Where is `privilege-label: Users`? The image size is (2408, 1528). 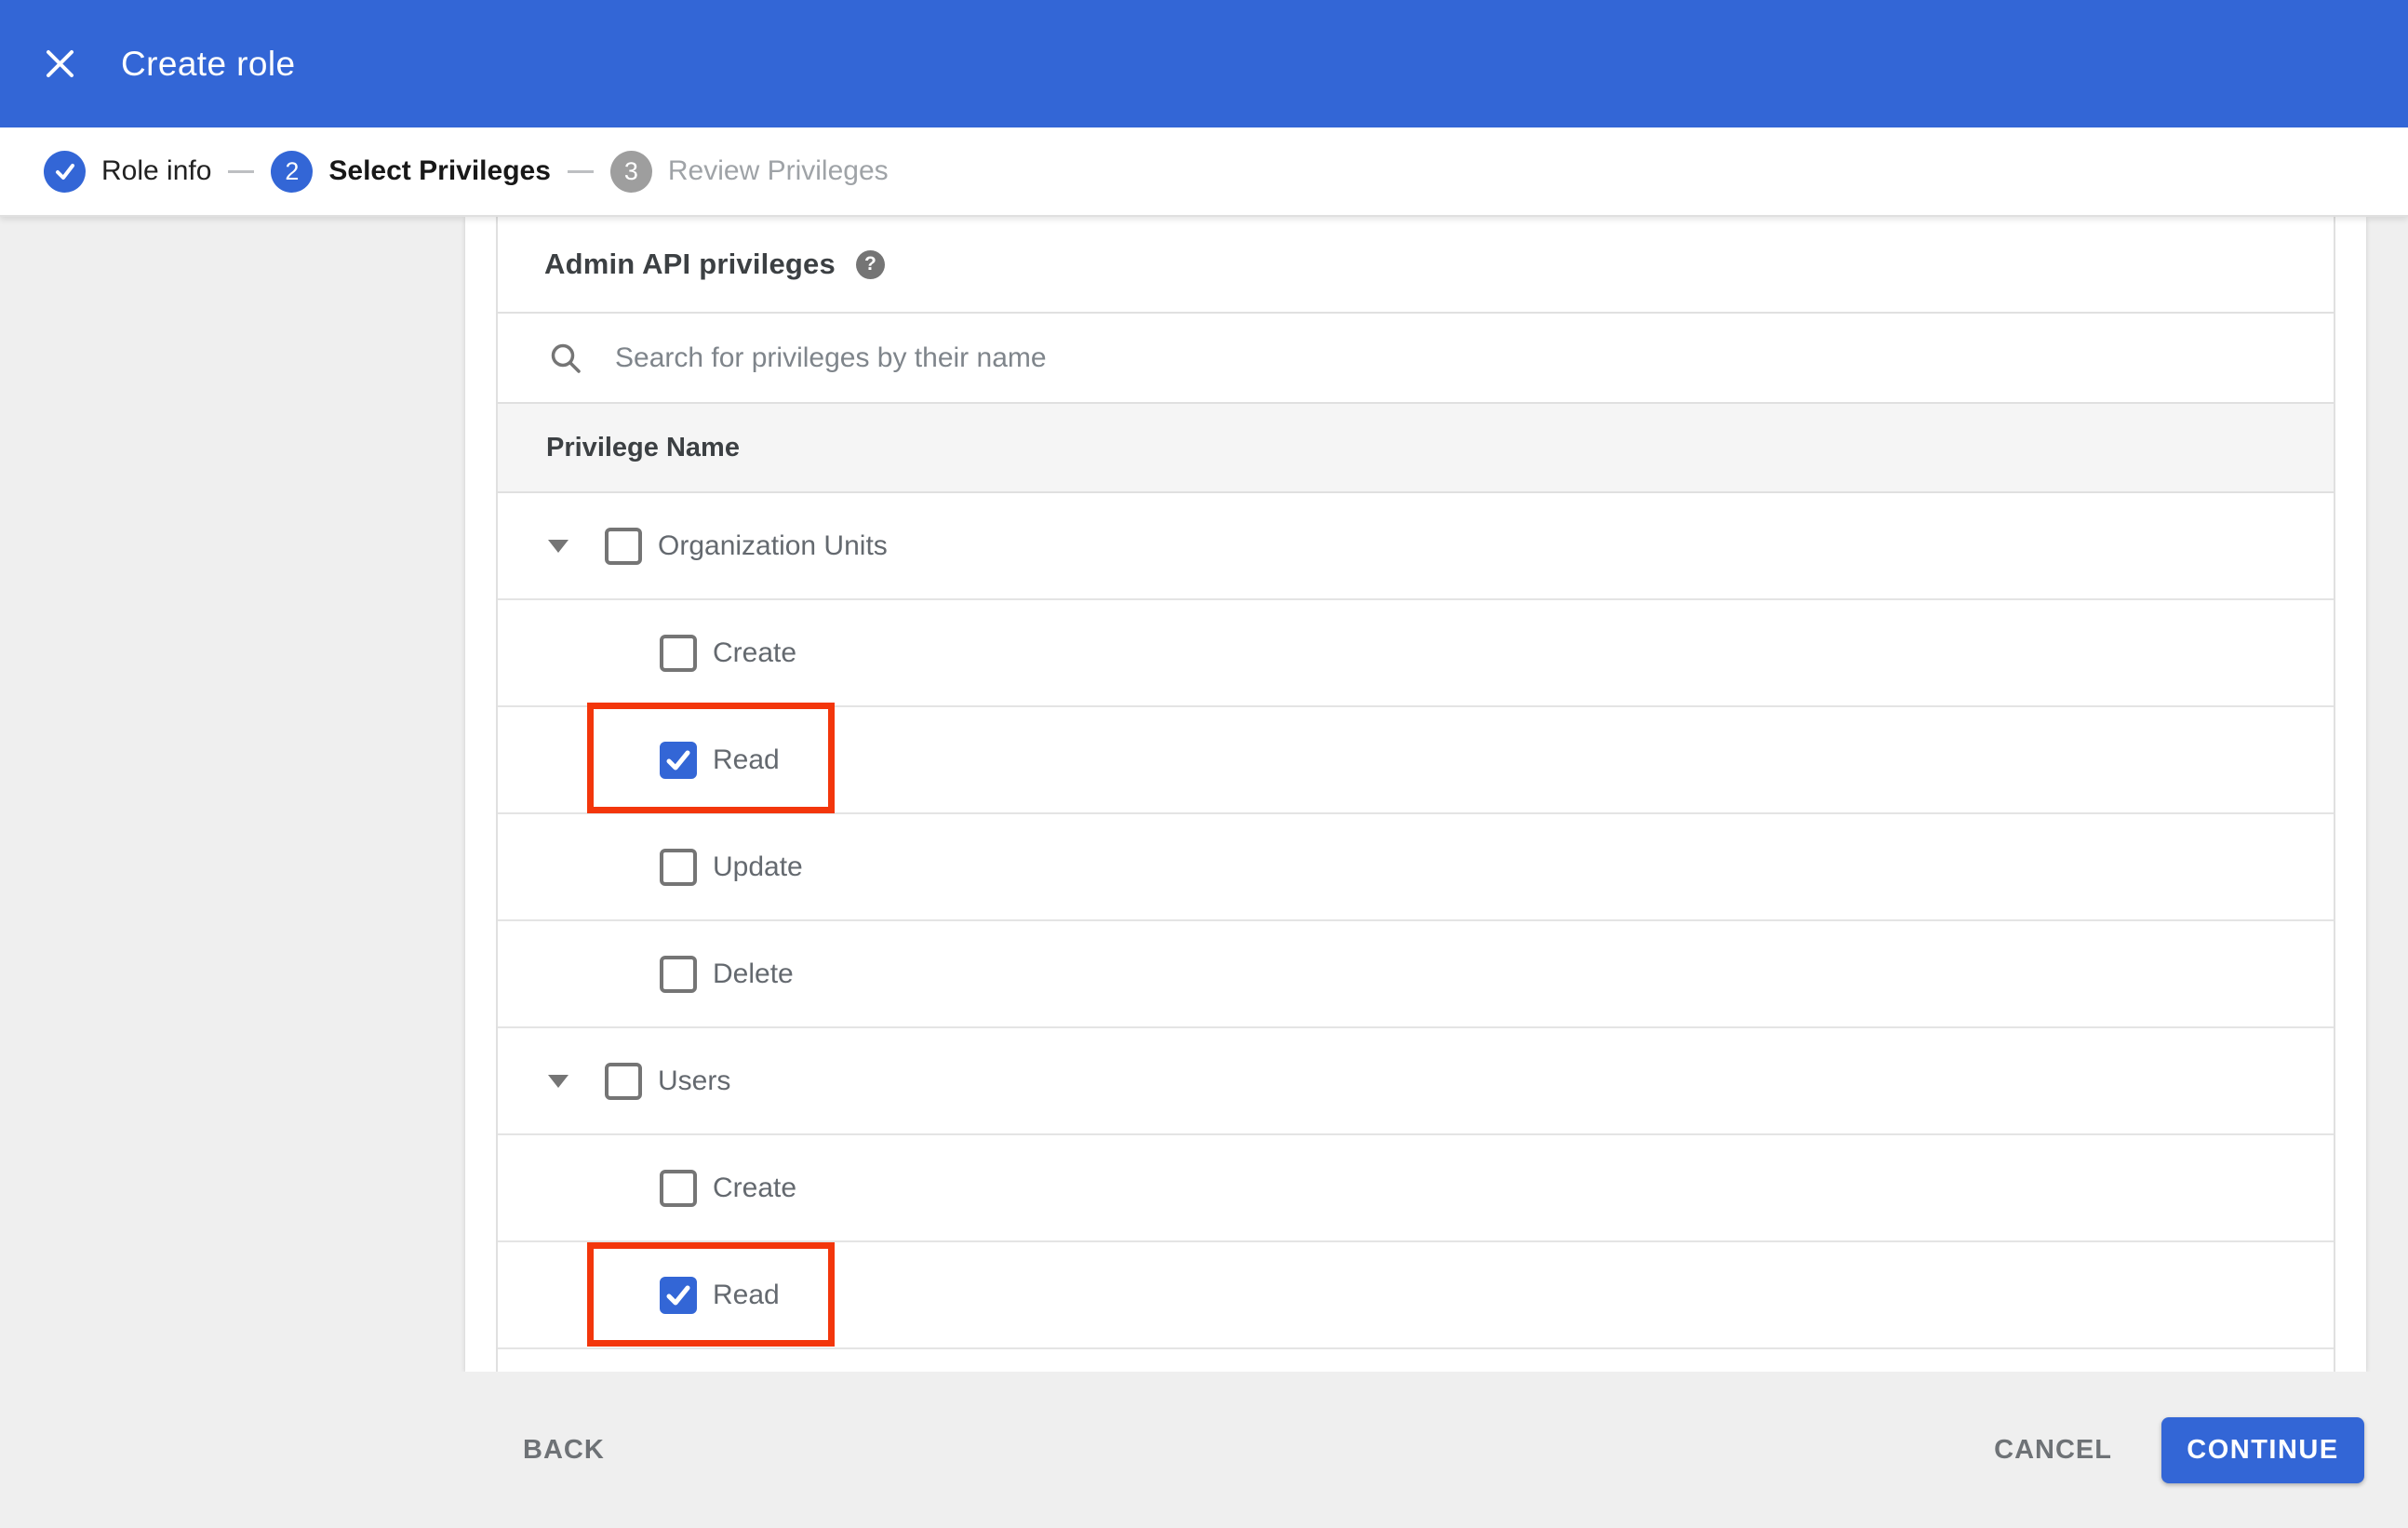
privilege-label: Users is located at coordinates (695, 1080).